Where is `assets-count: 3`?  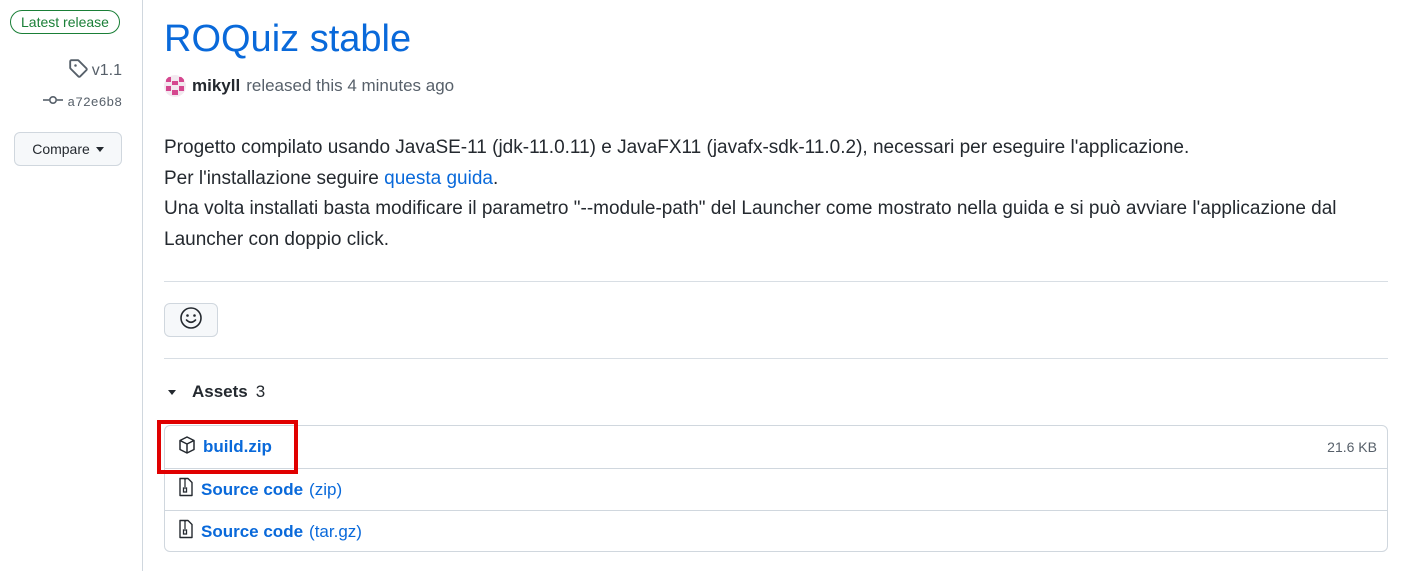
assets-count: 3 is located at coordinates (260, 391).